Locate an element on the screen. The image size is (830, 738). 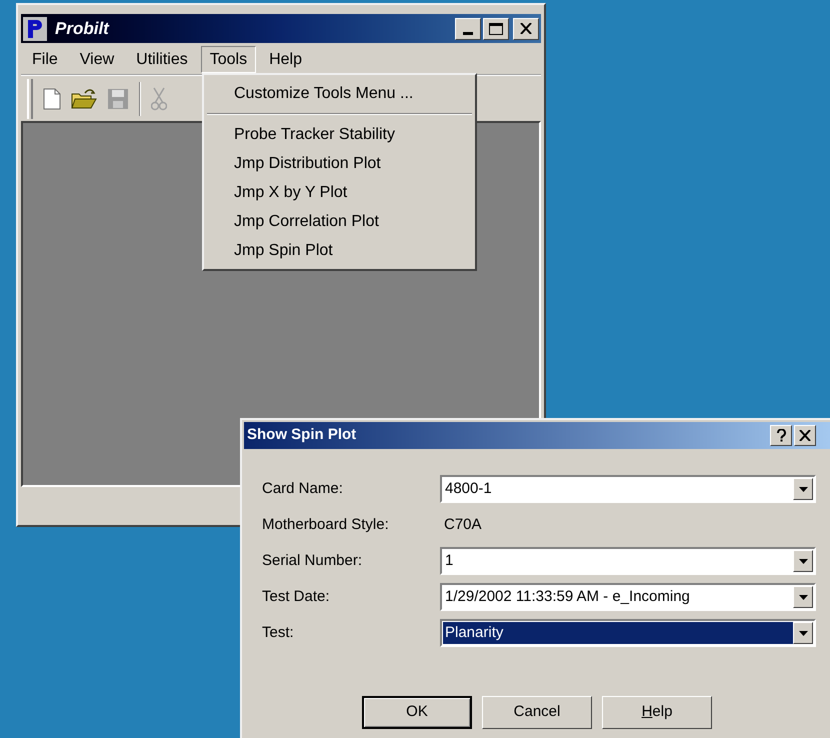
field-label: Serial Number: is located at coordinates (313, 560).